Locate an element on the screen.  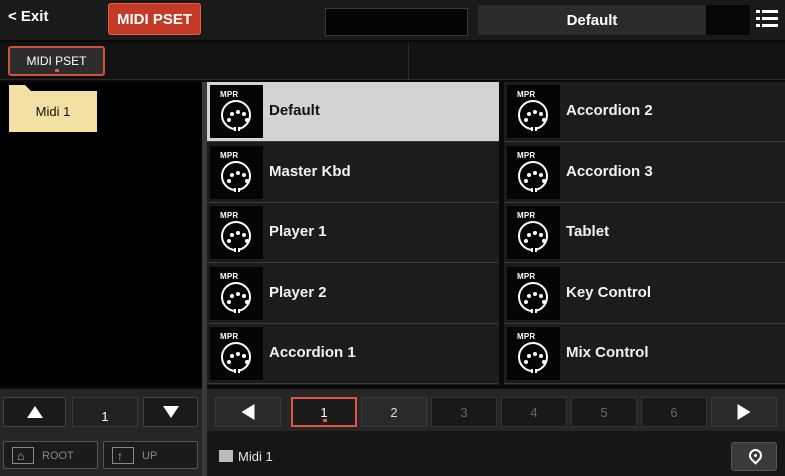
preset-label: Key Control is located at coordinates (609, 292).